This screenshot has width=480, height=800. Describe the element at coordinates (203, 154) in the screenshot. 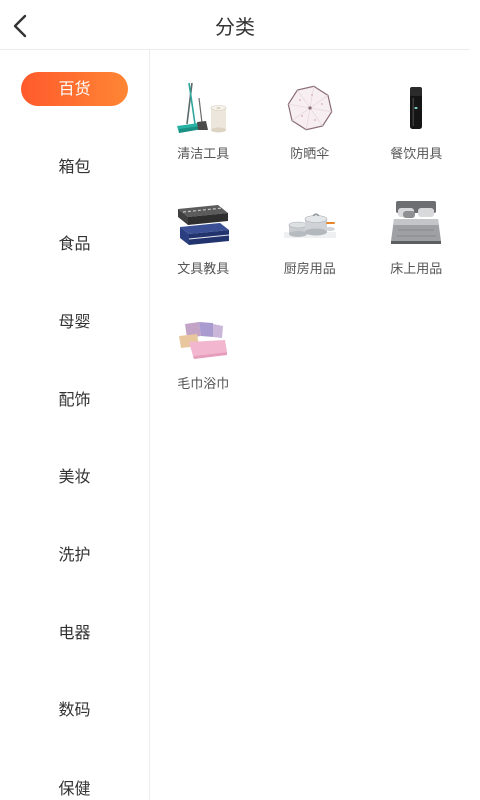

I see `category-label: 清洁工具` at that location.